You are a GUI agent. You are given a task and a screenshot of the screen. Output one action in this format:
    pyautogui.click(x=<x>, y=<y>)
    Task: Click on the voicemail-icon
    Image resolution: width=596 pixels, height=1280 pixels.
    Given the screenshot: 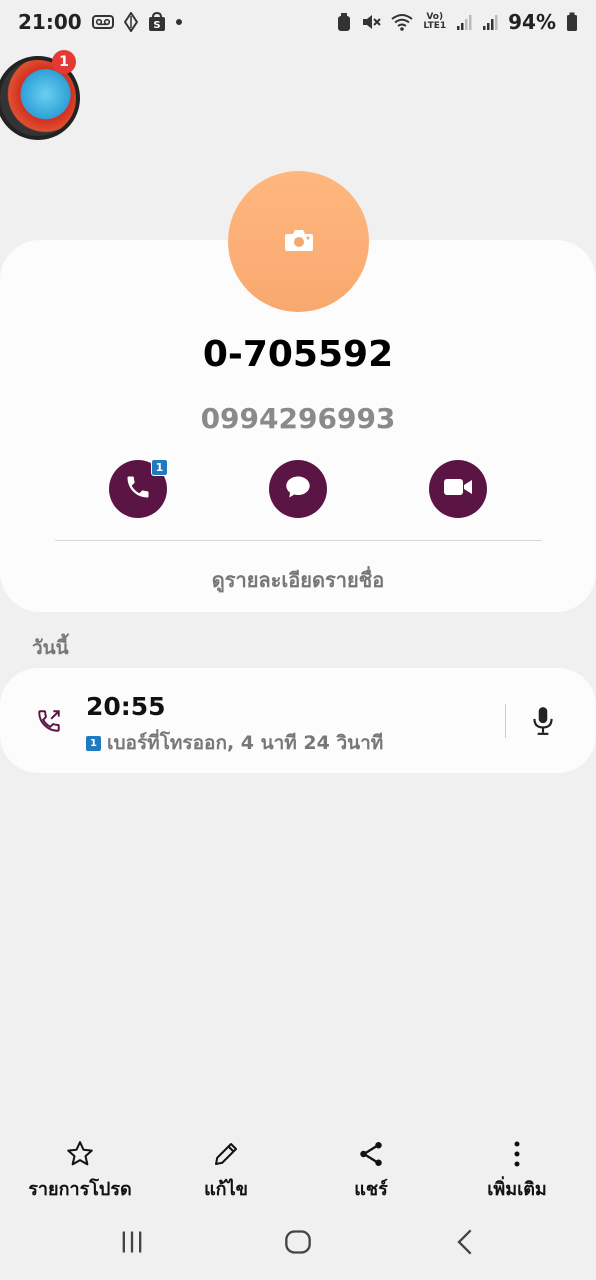 What is the action you would take?
    pyautogui.click(x=102, y=22)
    